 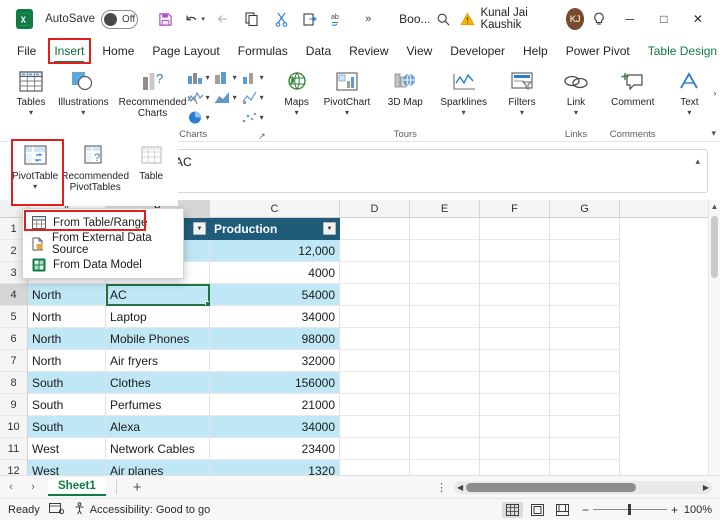 What do you see at coordinates (585, 361) in the screenshot?
I see `cell-g7` at bounding box center [585, 361].